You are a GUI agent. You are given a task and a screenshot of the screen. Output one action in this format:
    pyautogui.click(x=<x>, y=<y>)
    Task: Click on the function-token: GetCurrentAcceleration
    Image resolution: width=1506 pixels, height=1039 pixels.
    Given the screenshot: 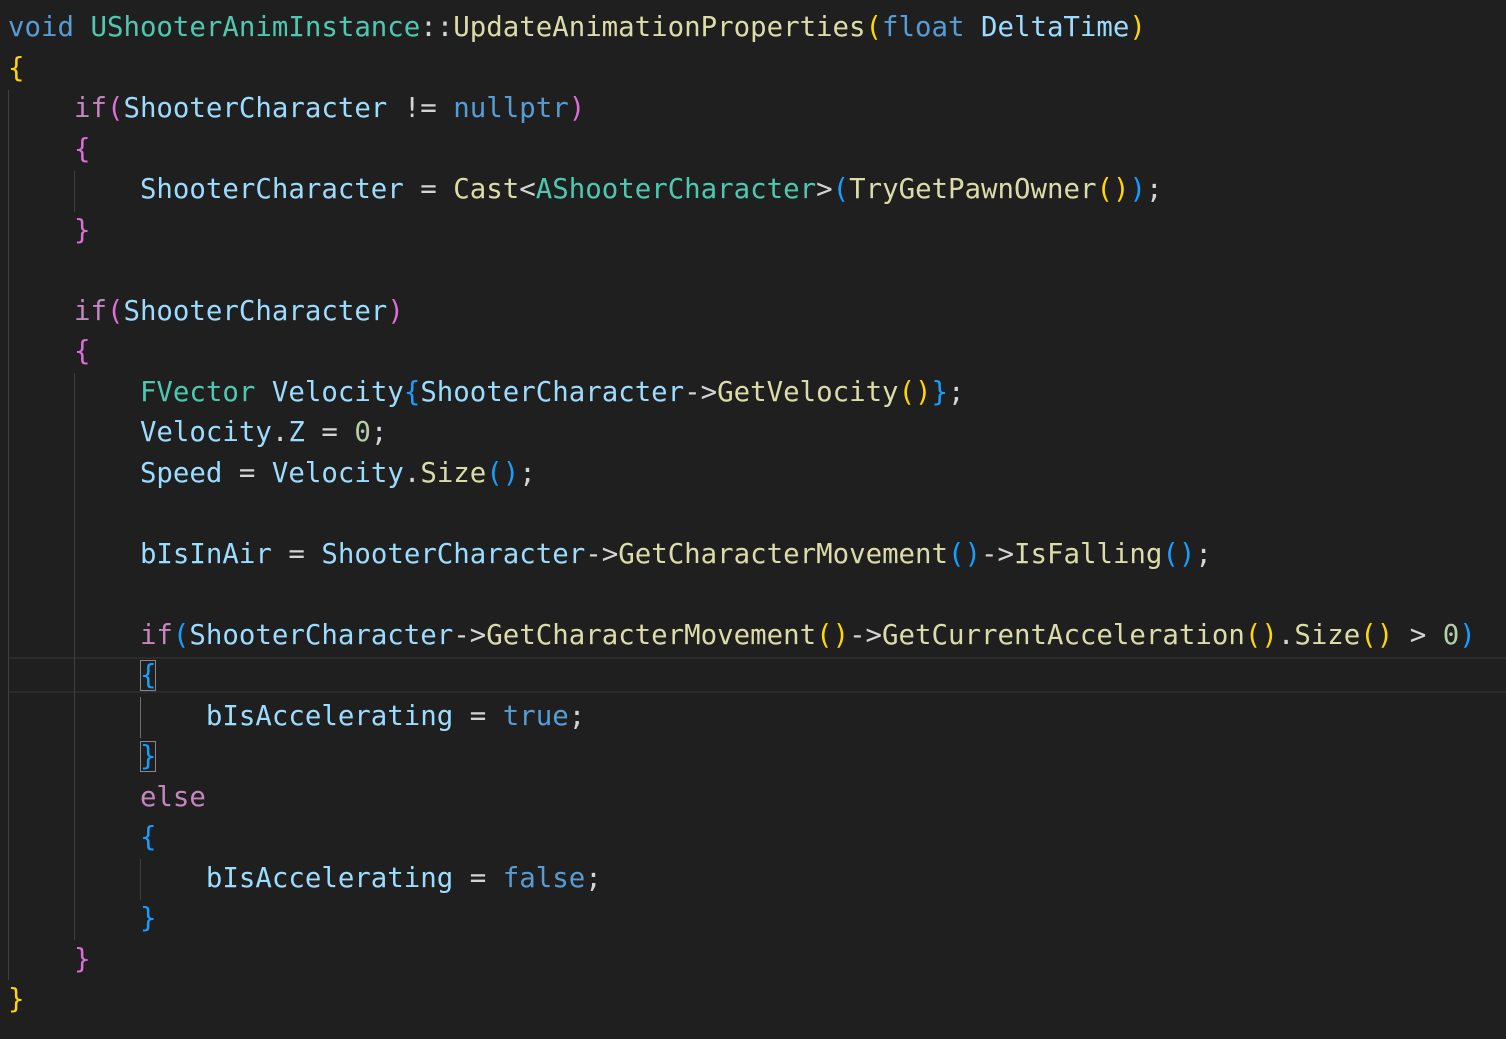 What is the action you would take?
    pyautogui.click(x=1063, y=635)
    